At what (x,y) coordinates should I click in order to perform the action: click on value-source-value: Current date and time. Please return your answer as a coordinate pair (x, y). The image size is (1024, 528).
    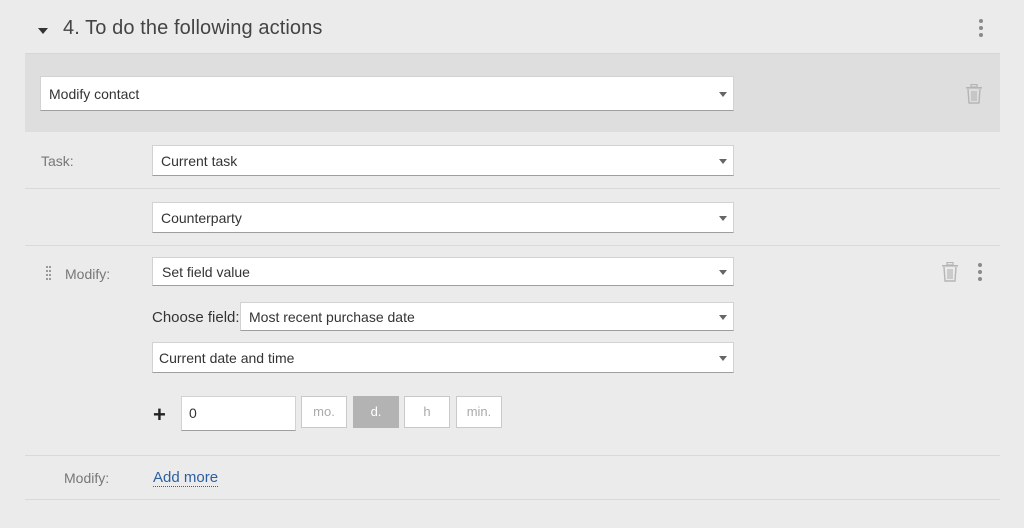
    Looking at the image, I should click on (227, 357).